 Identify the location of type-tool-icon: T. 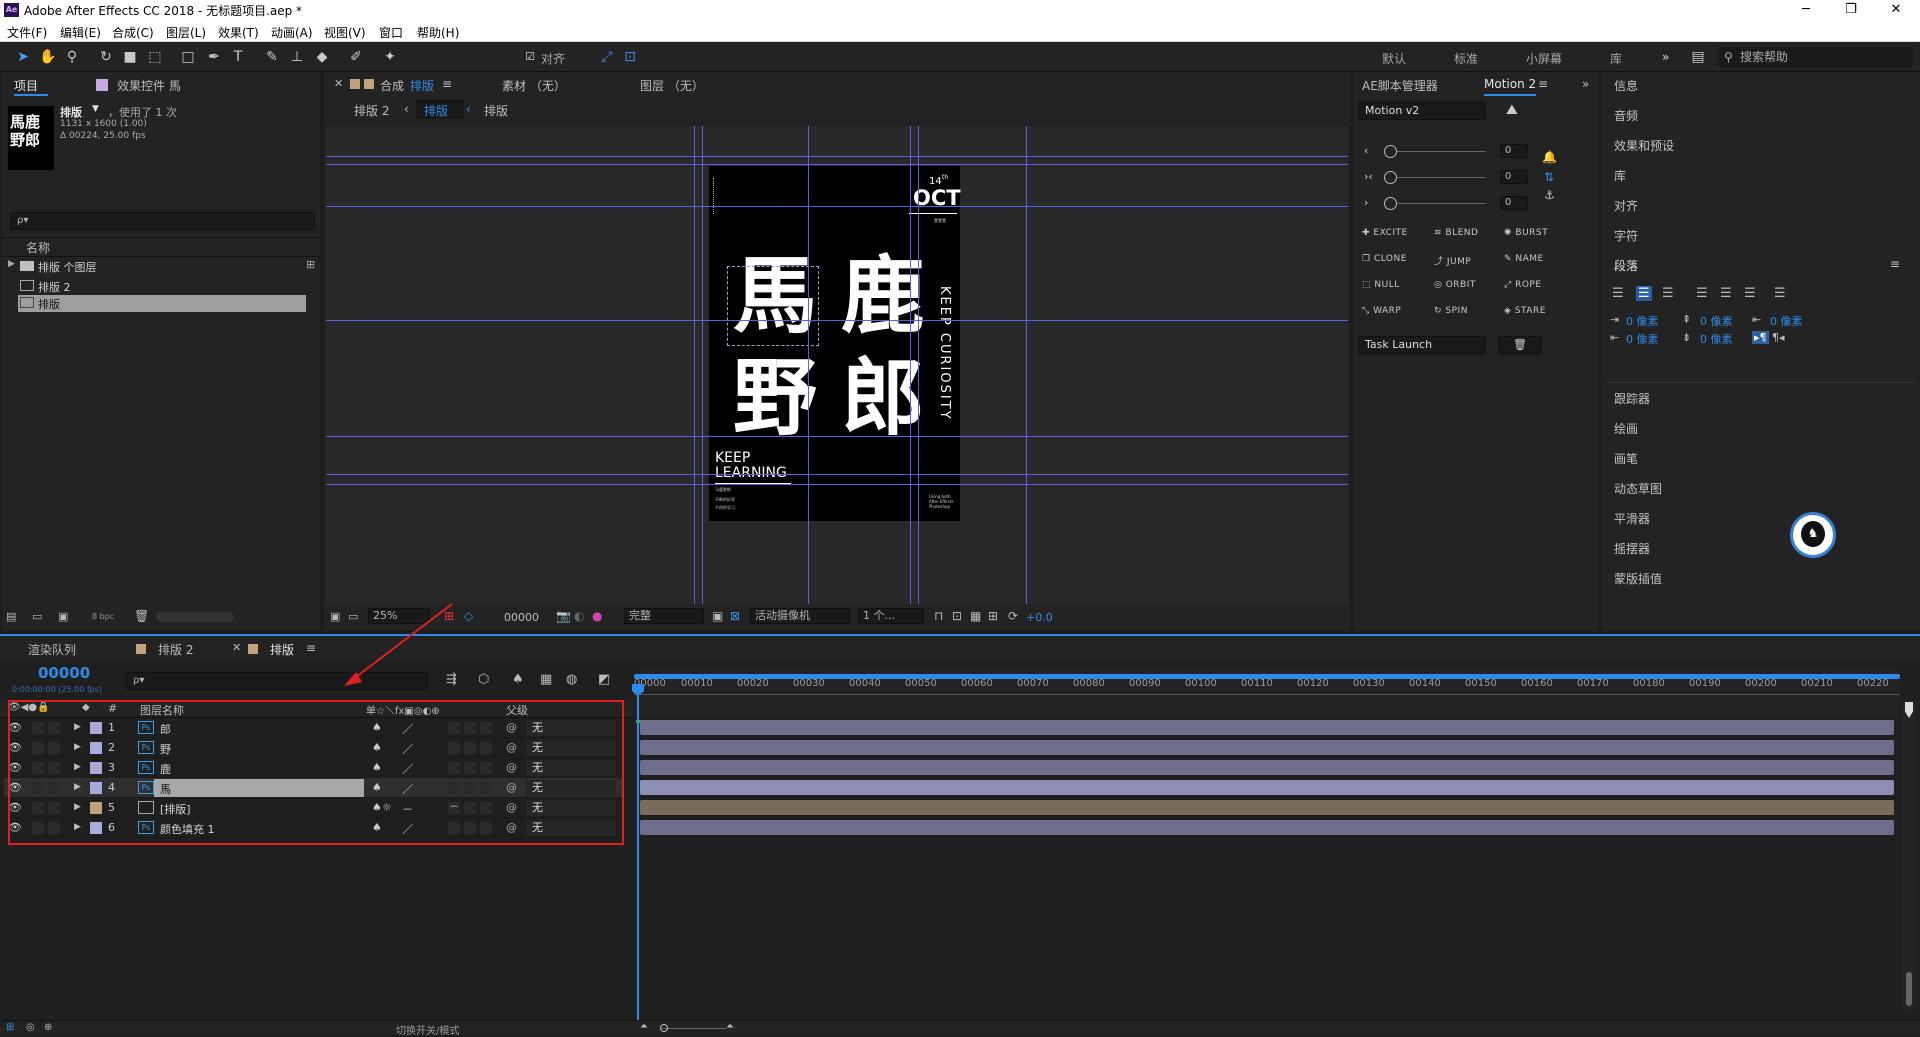
(238, 57).